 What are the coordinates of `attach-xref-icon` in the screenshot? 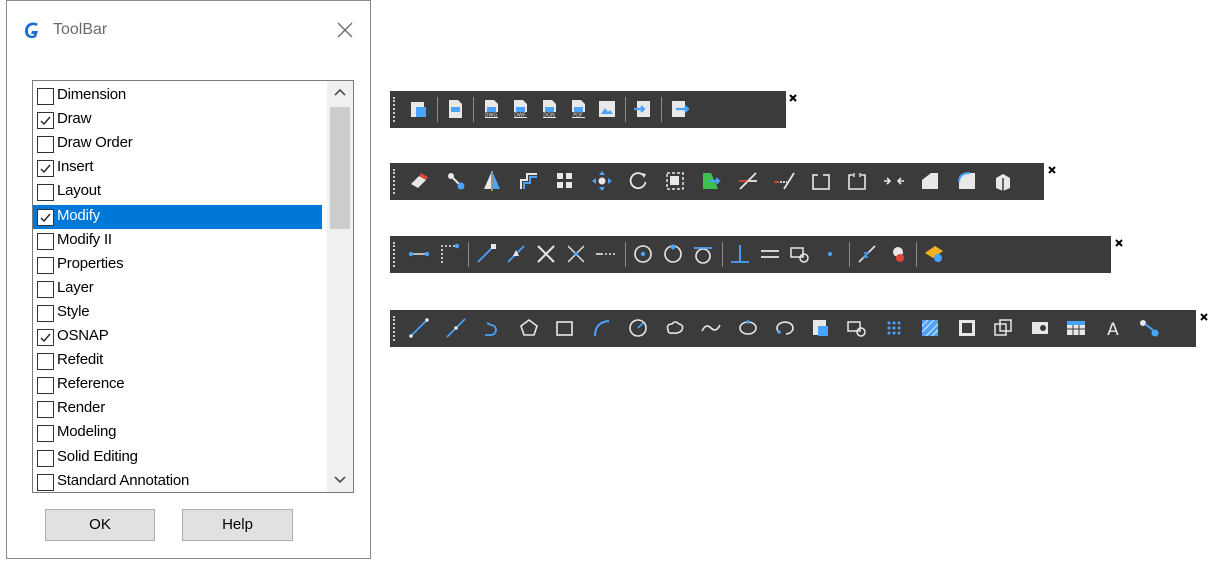 It's located at (455, 109).